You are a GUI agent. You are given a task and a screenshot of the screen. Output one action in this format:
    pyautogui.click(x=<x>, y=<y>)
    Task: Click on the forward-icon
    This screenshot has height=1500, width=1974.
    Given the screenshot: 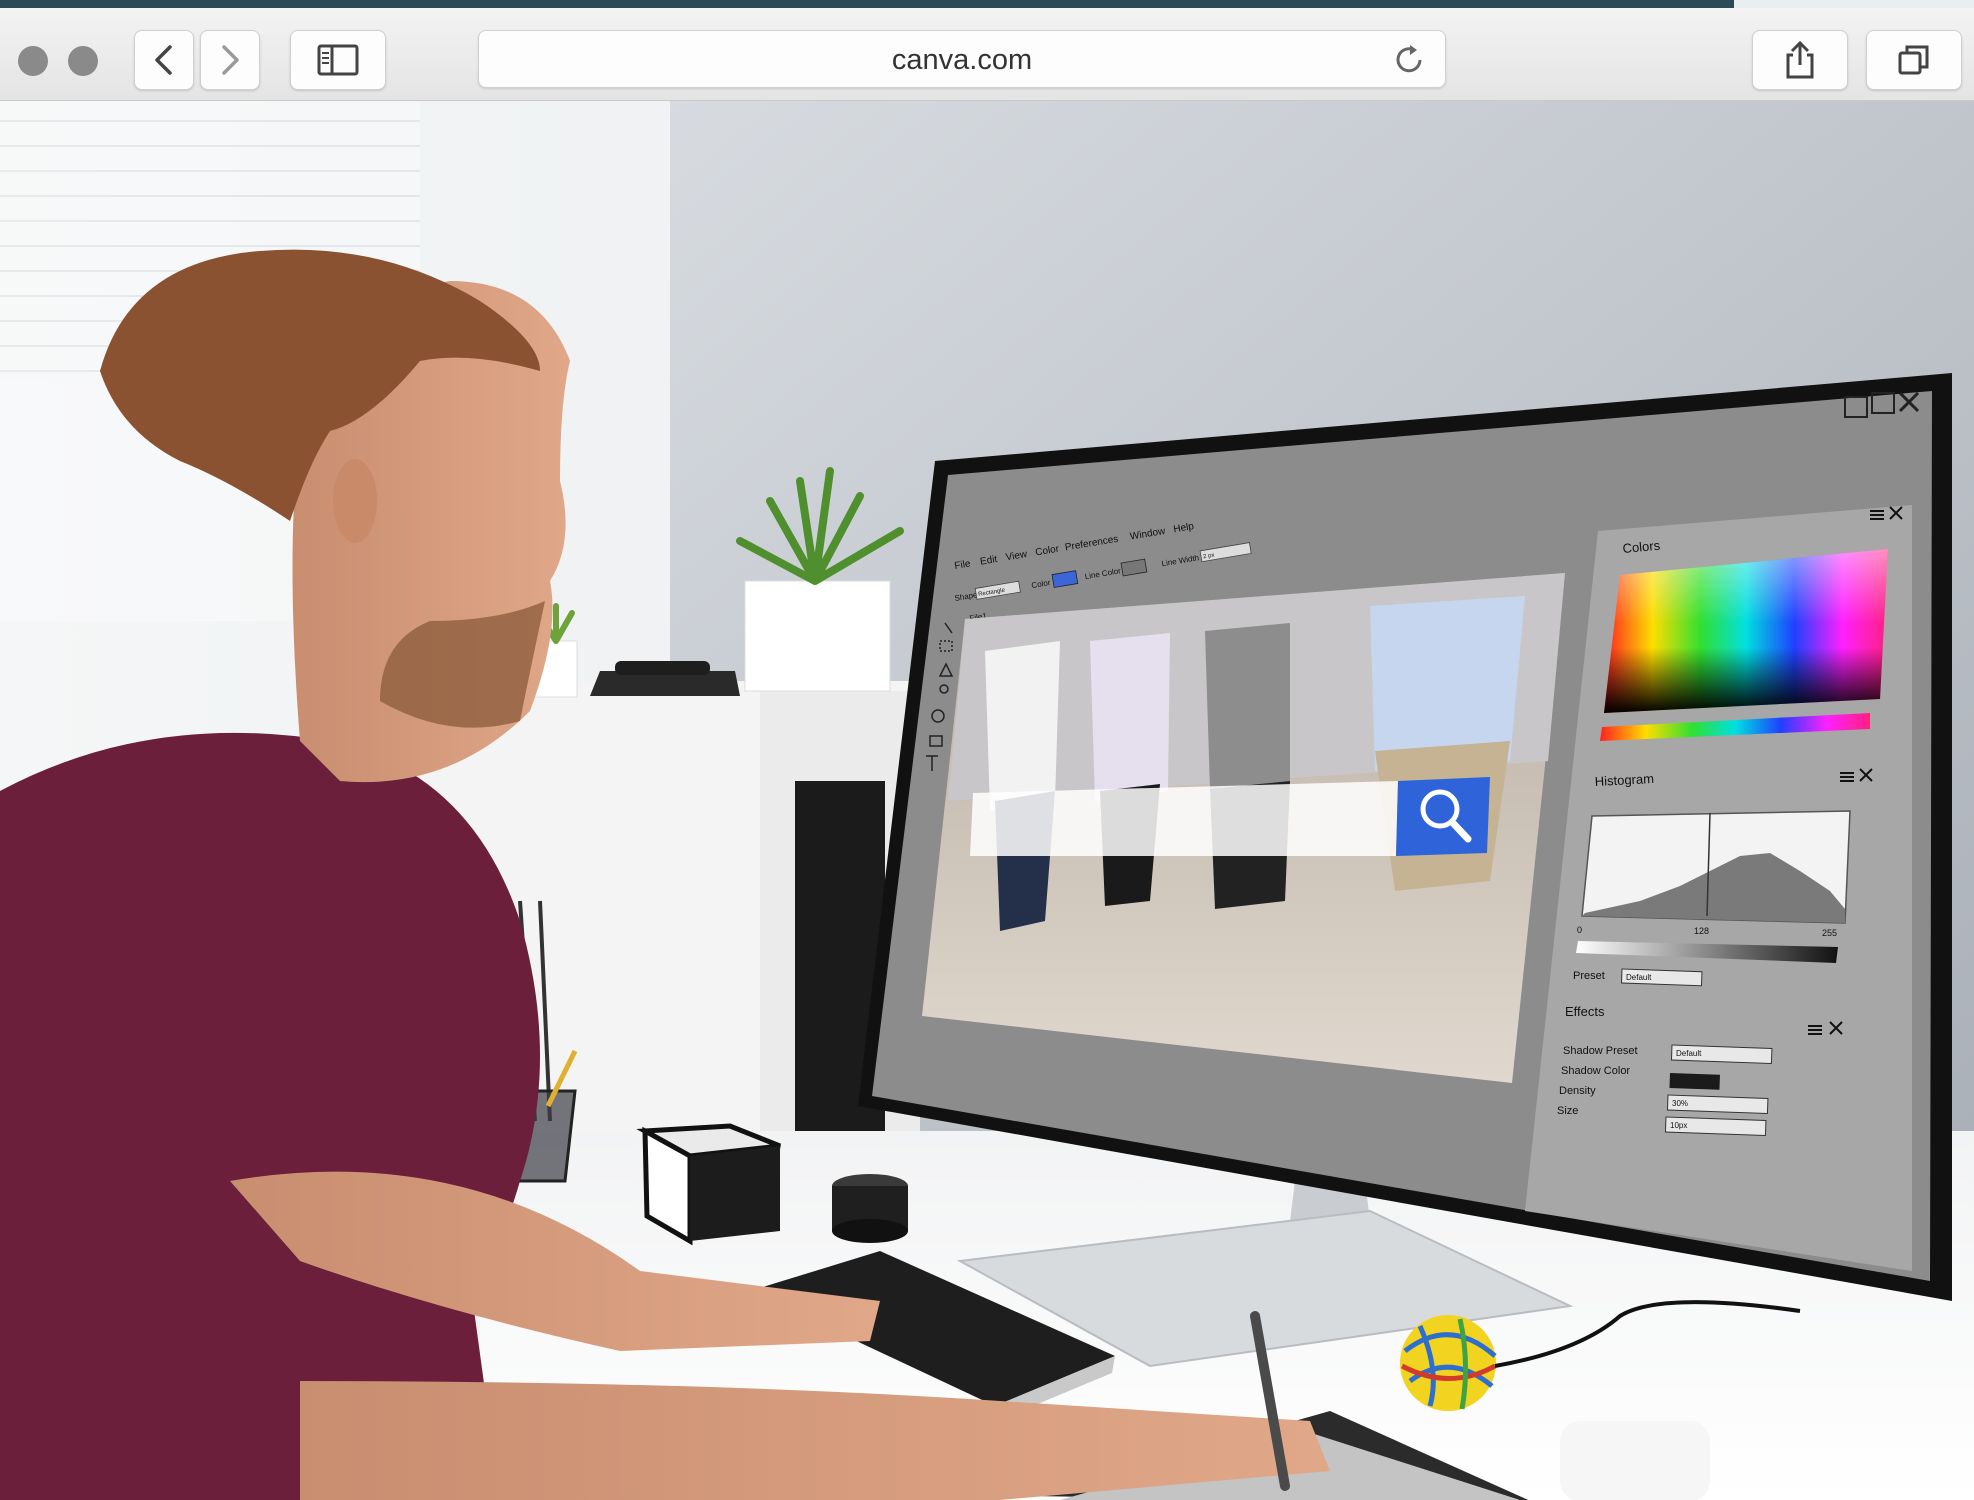 What is the action you would take?
    pyautogui.click(x=230, y=60)
    